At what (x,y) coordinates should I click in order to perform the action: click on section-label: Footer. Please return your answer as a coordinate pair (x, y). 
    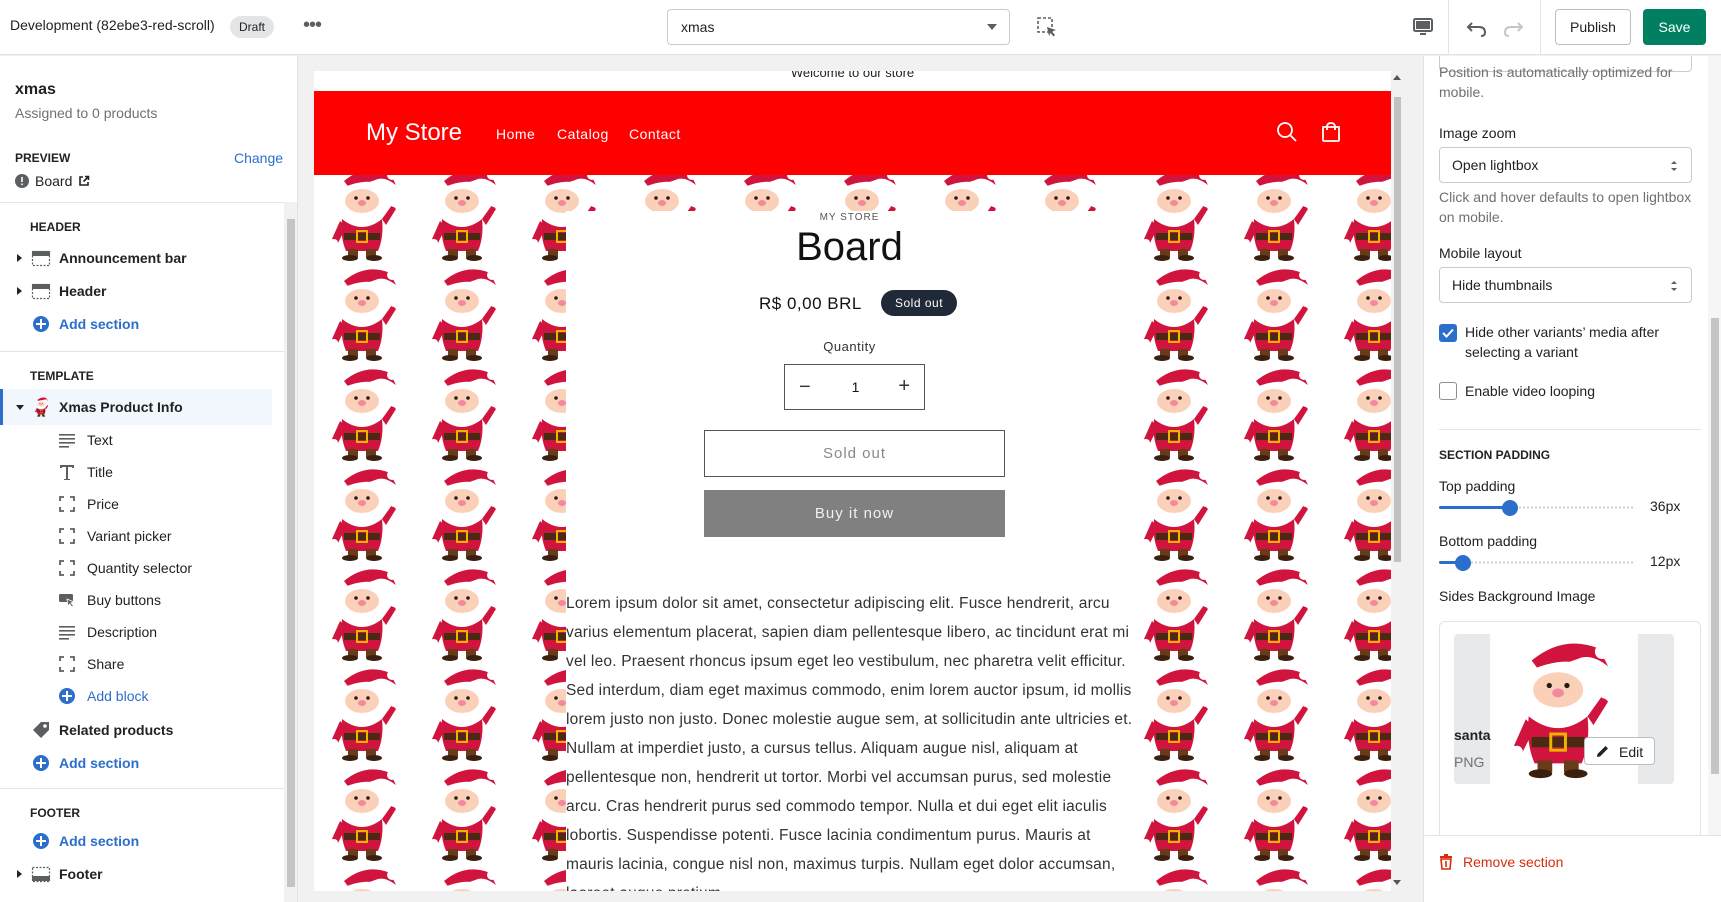
    Looking at the image, I should click on (81, 874).